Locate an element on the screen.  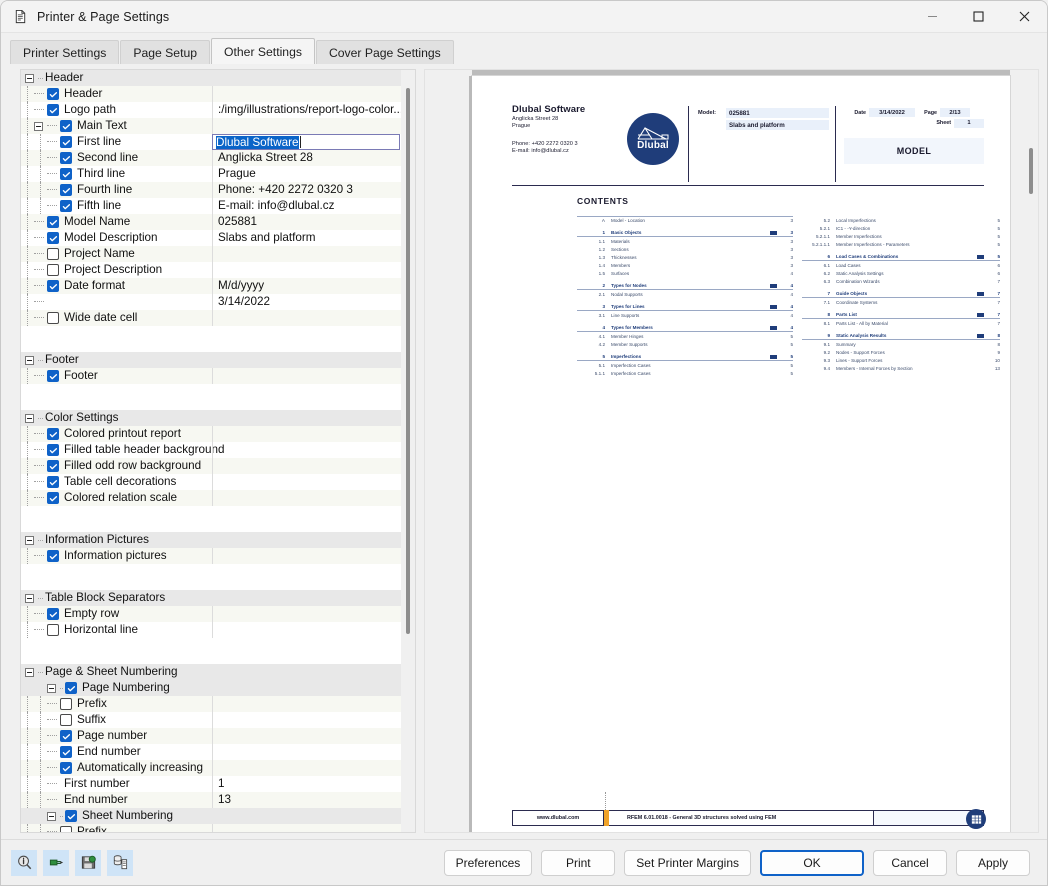
tree-group-page-sheet-numbering: ··· Page & Sheet Numbering is located at coordinates (211, 672).